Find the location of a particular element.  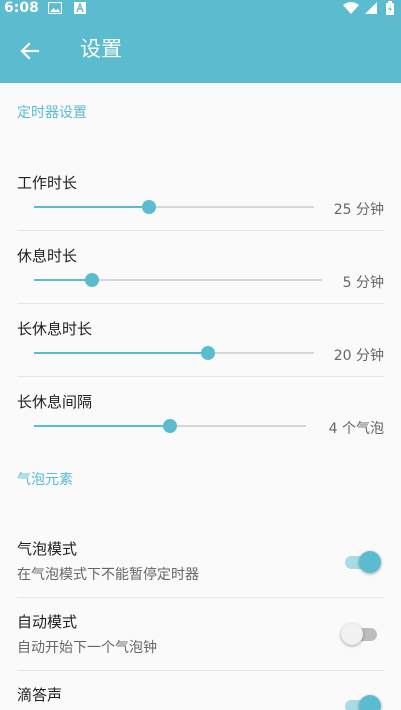

long-break-duration-value: 20 分钟 is located at coordinates (358, 356).